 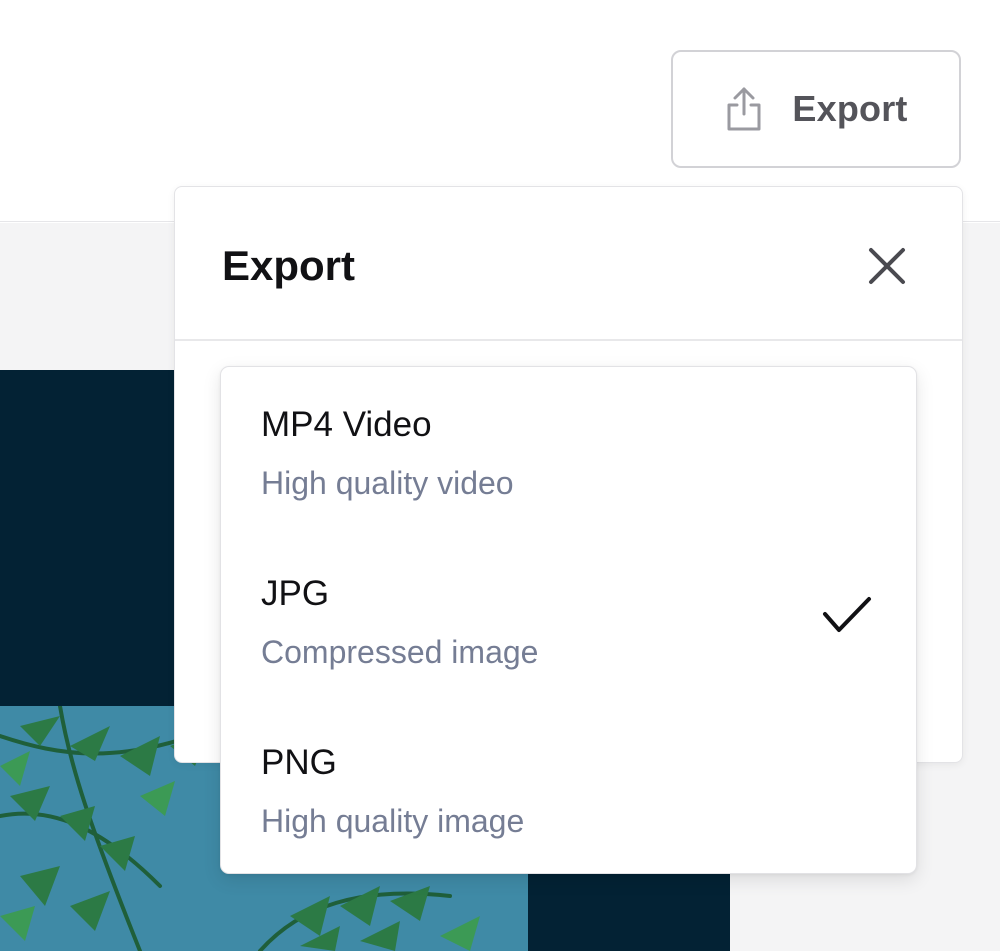 I want to click on checkmark-icon, so click(x=847, y=615).